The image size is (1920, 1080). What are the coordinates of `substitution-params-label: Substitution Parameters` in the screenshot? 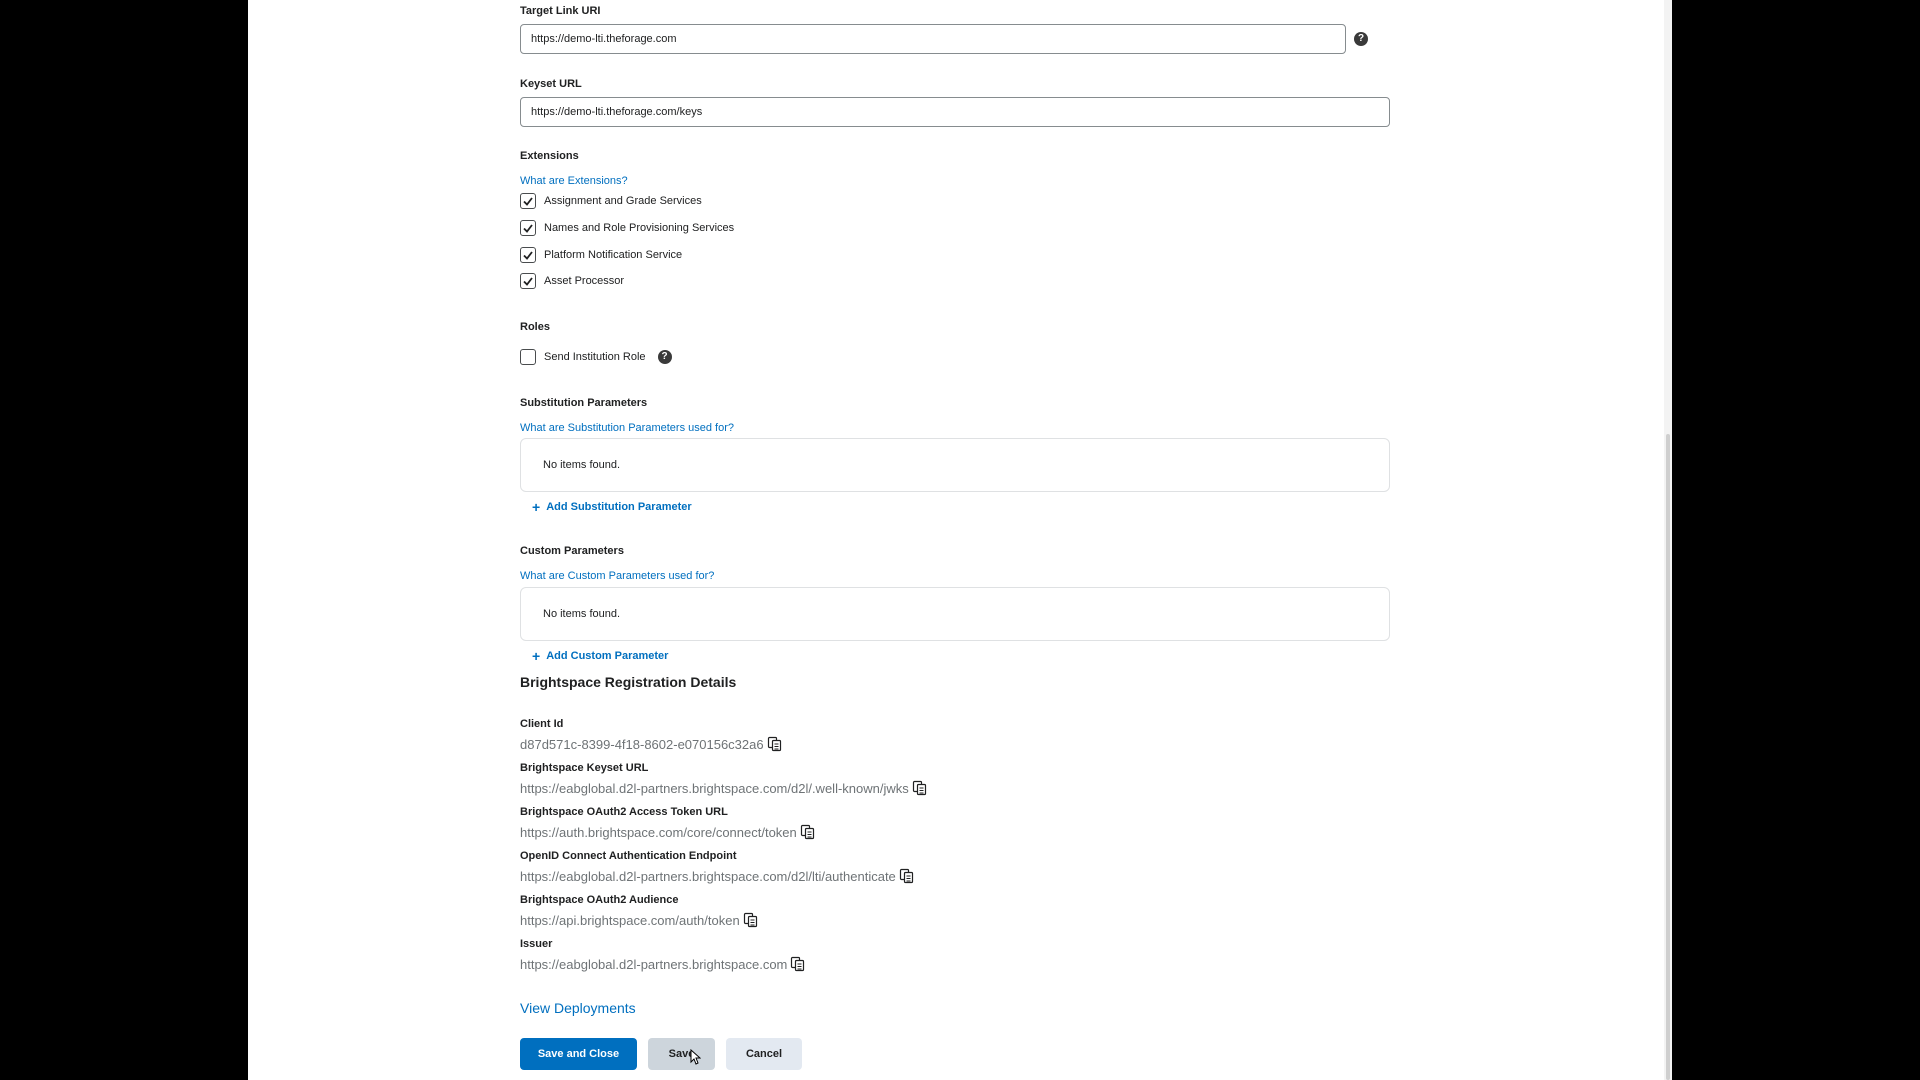 It's located at (584, 403).